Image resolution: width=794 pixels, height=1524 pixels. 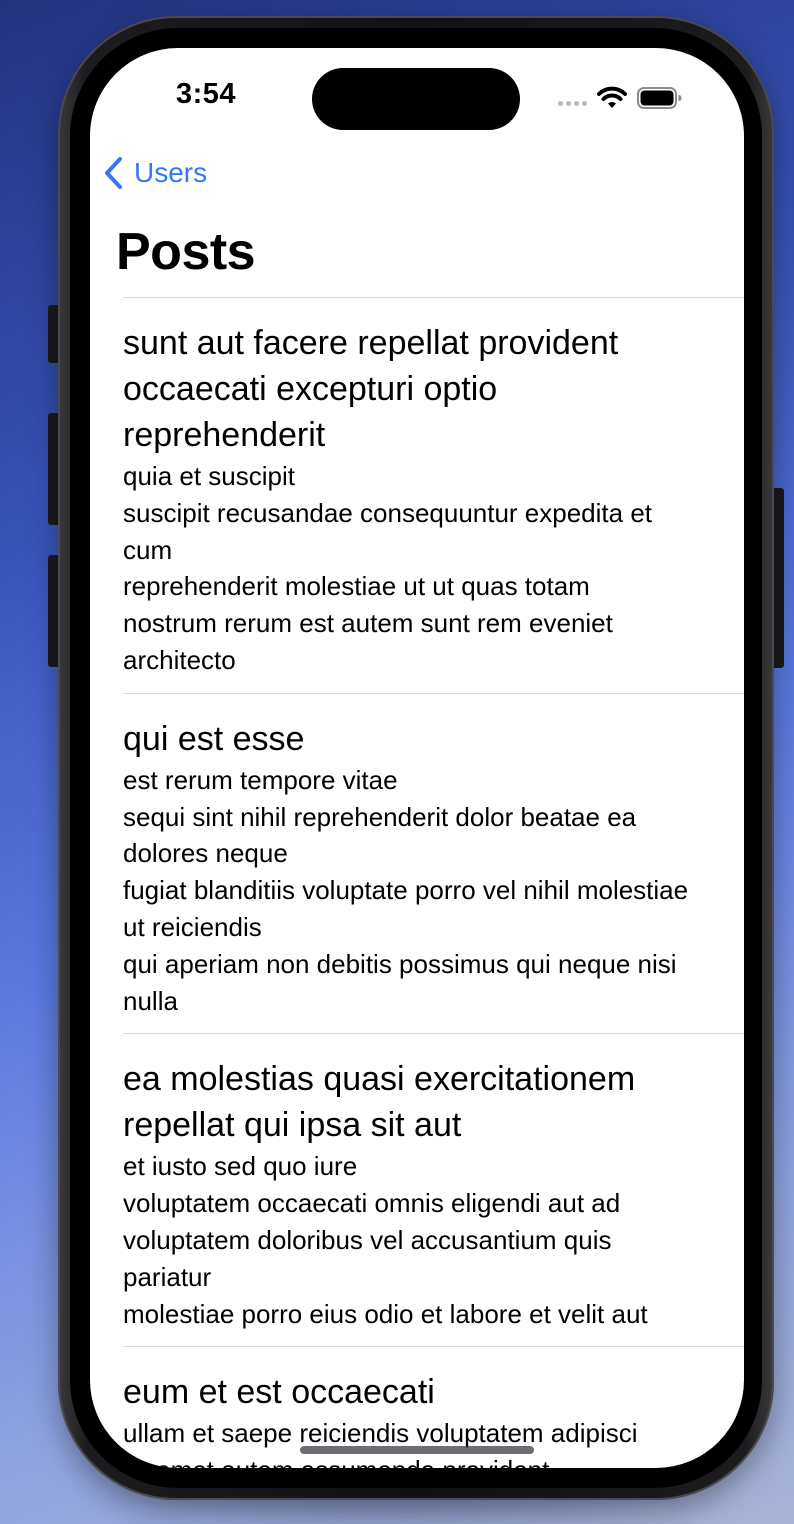 What do you see at coordinates (659, 98) in the screenshot?
I see `battery-icon` at bounding box center [659, 98].